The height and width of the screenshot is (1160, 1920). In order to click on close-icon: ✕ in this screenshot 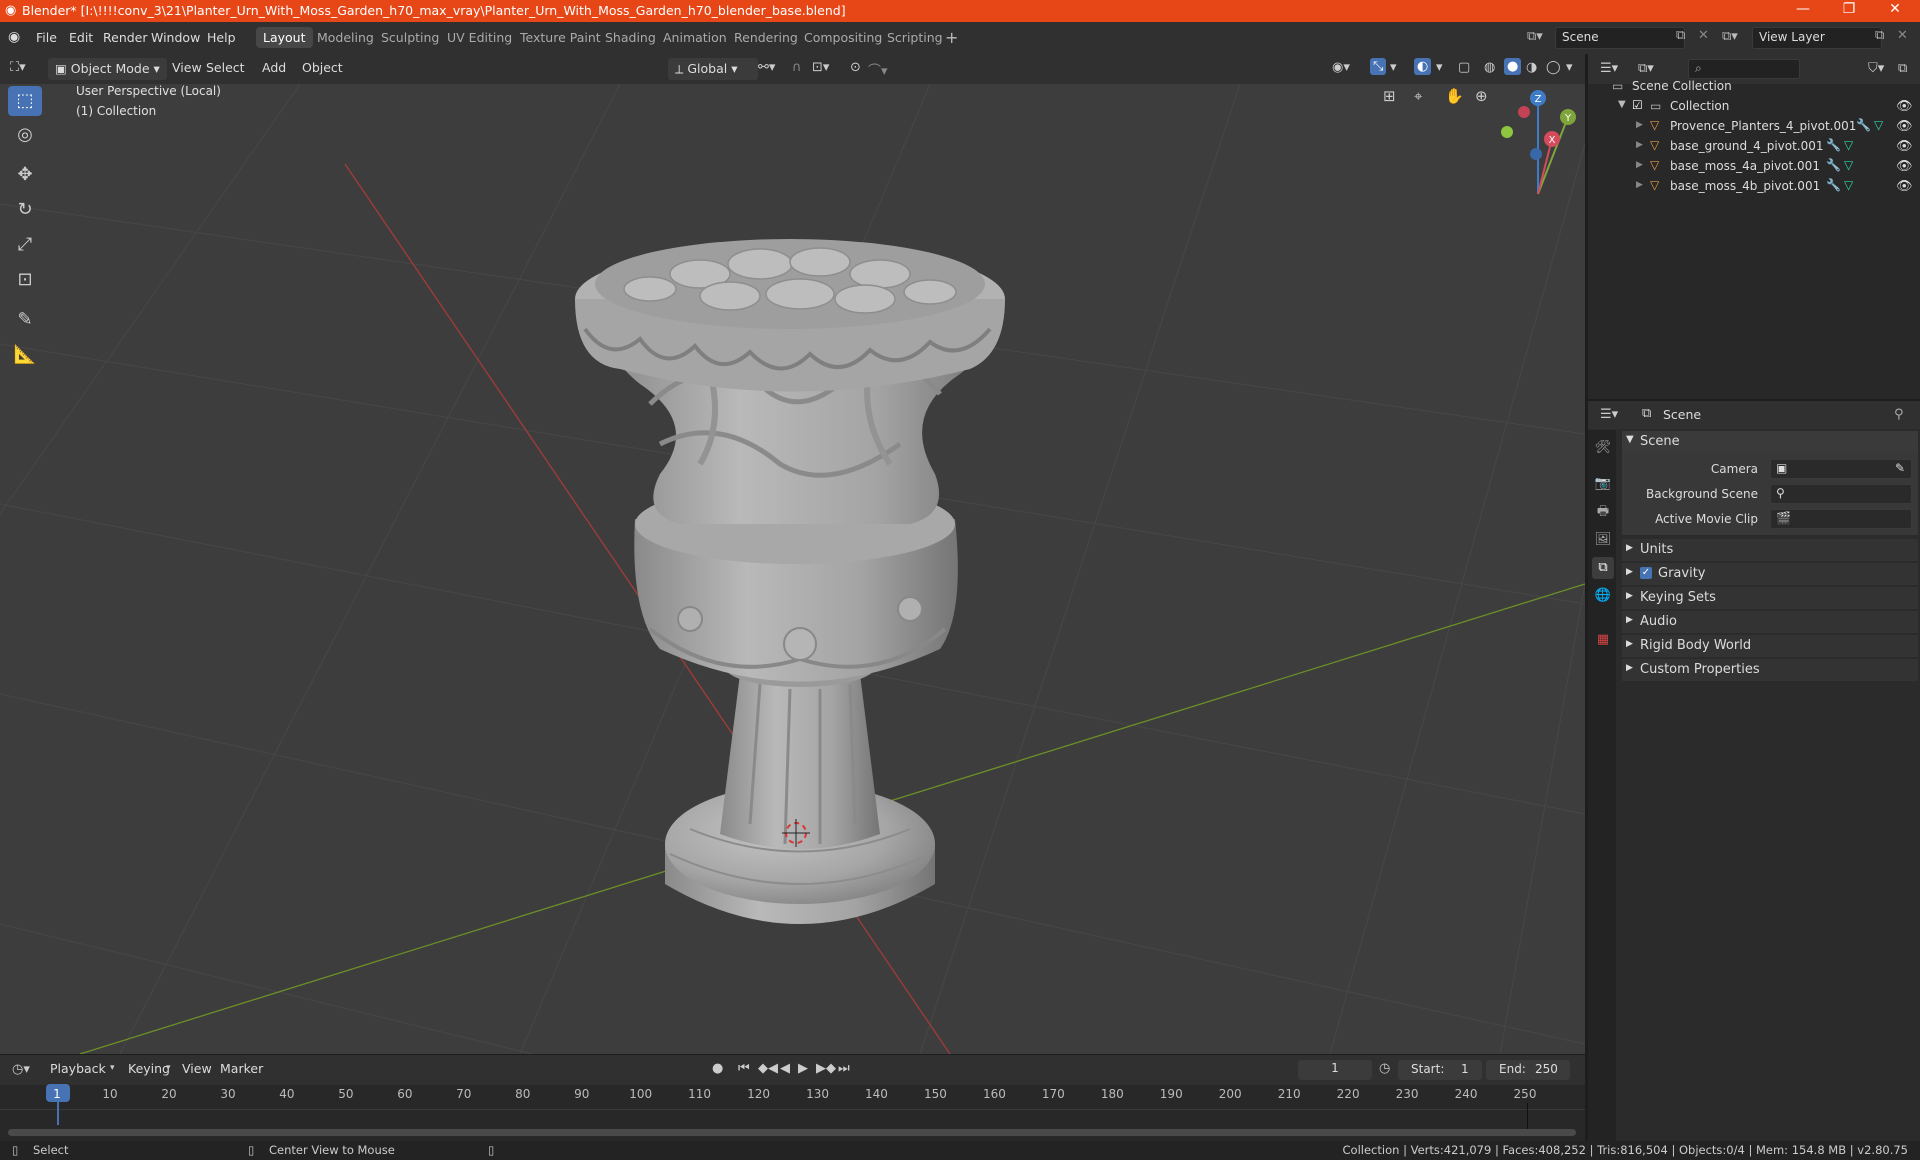, I will do `click(1895, 9)`.